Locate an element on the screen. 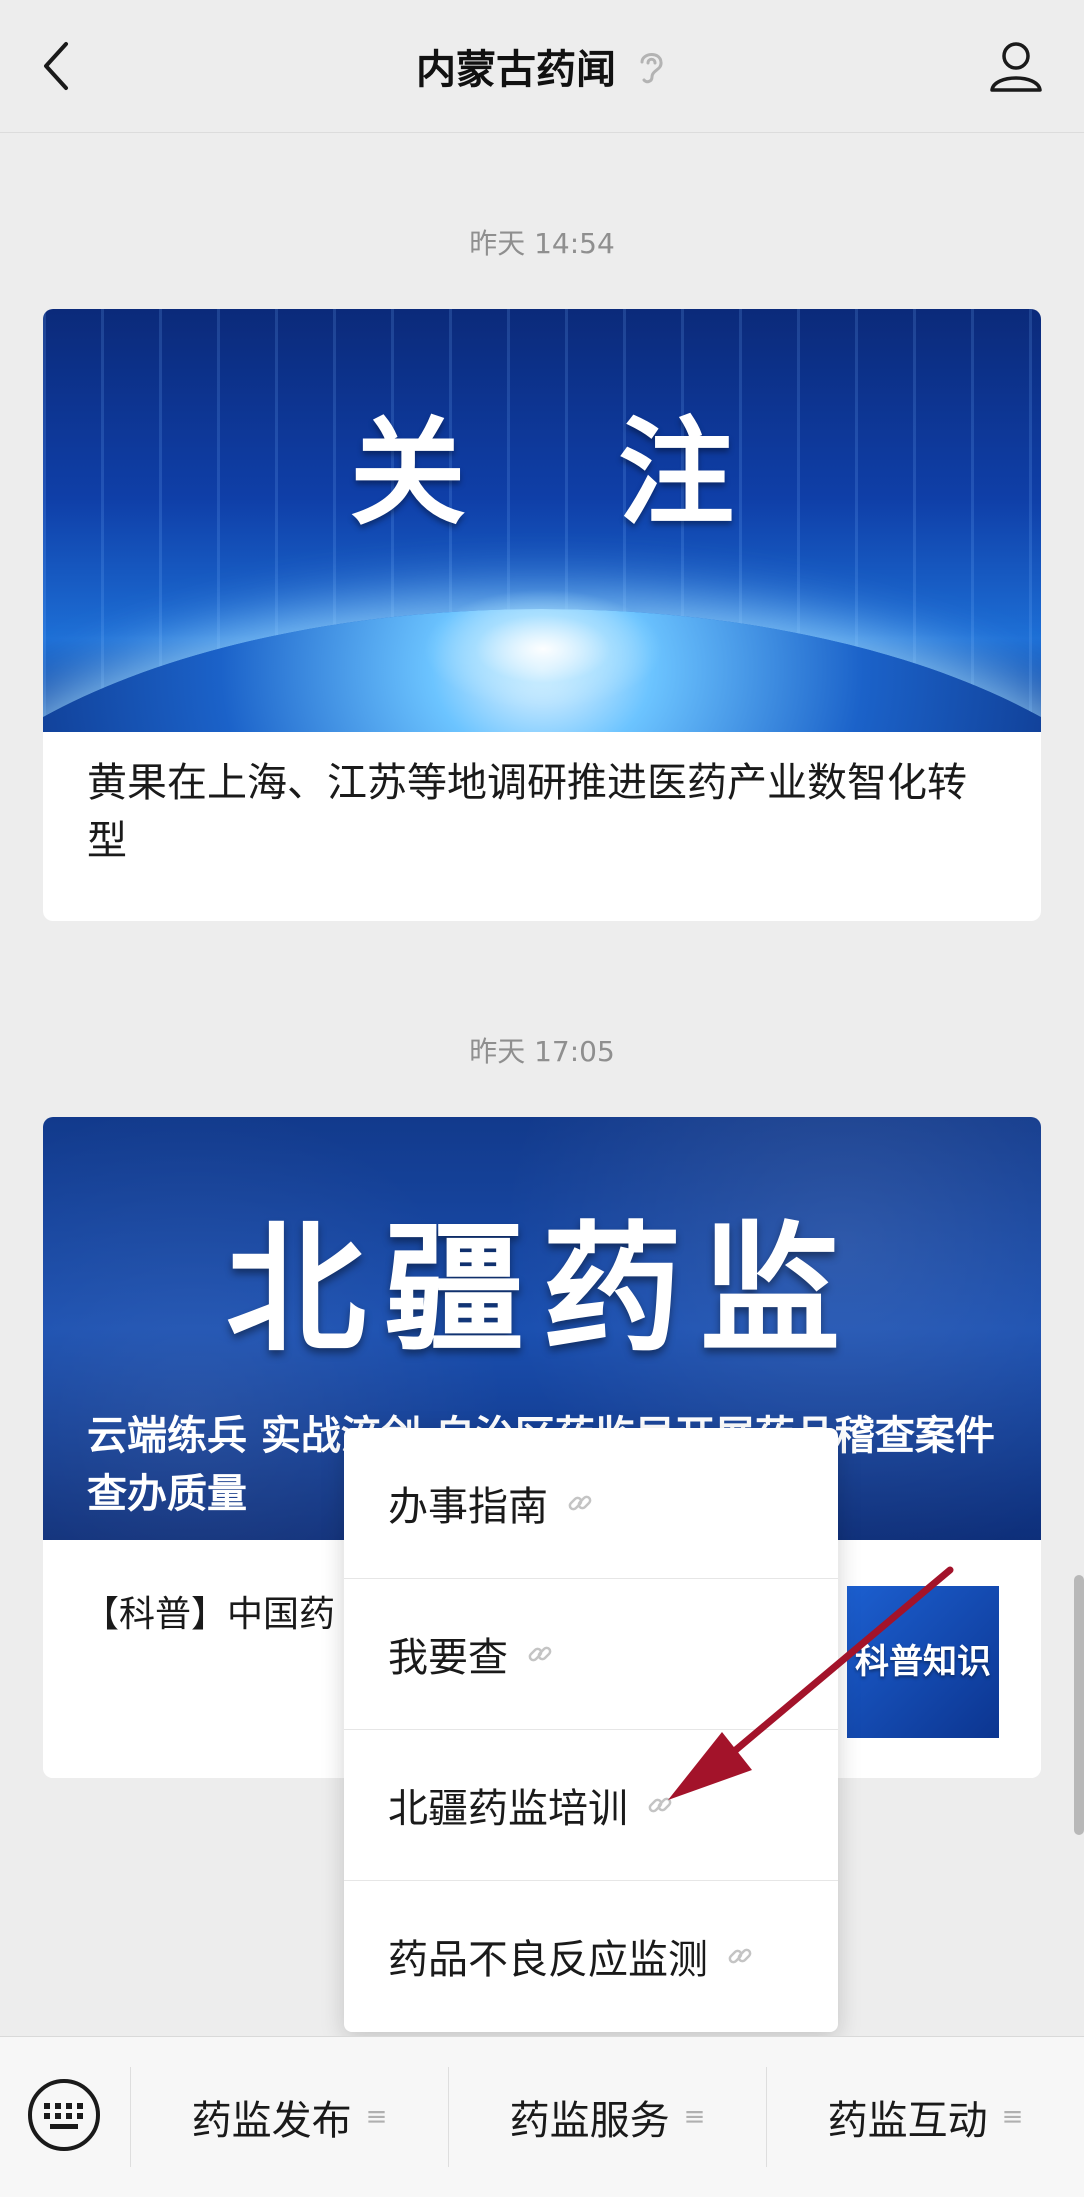 Image resolution: width=1084 pixels, height=2197 pixels. submenu-item-label: 药品不良反应监测 is located at coordinates (548, 1960).